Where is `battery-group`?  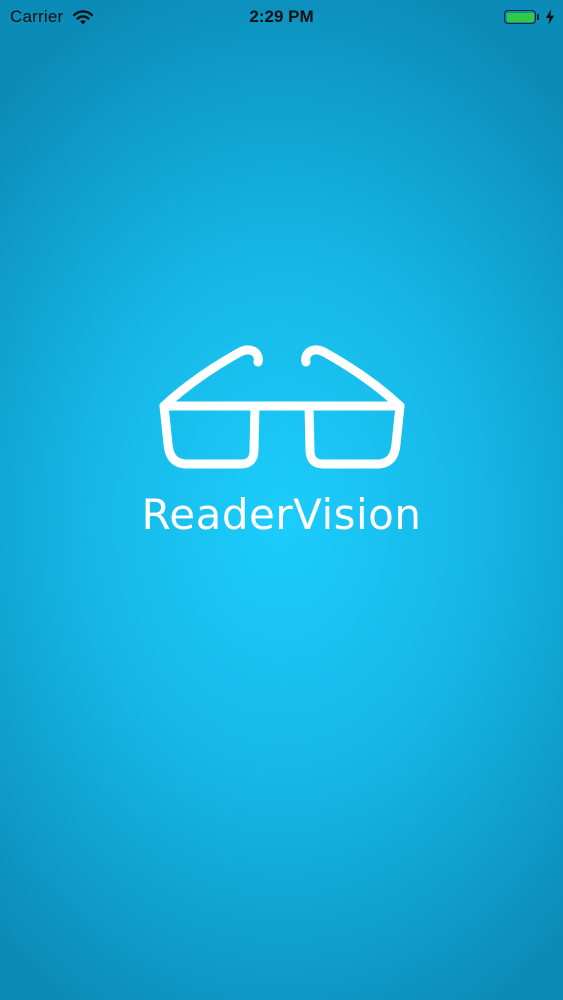 battery-group is located at coordinates (529, 17).